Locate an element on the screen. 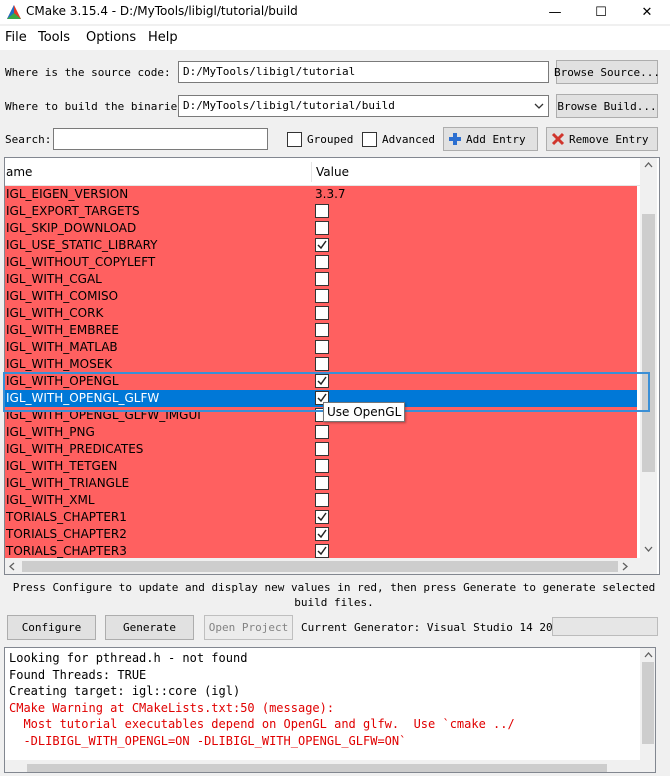 The height and width of the screenshot is (776, 670). table-row: IGL_WITH_OPENGL_GLFW_IMGUI is located at coordinates (321, 415).